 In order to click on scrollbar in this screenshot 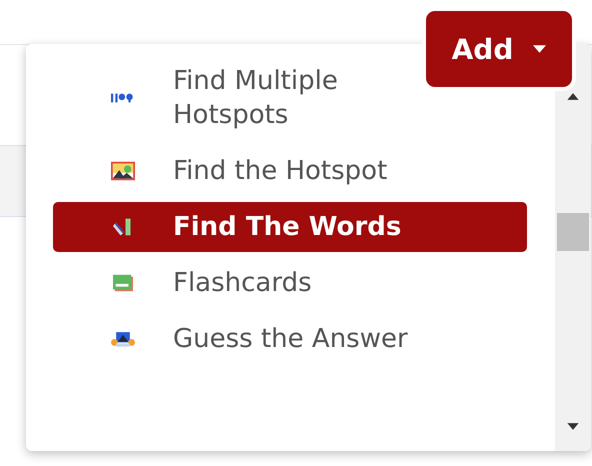, I will do `click(573, 247)`.